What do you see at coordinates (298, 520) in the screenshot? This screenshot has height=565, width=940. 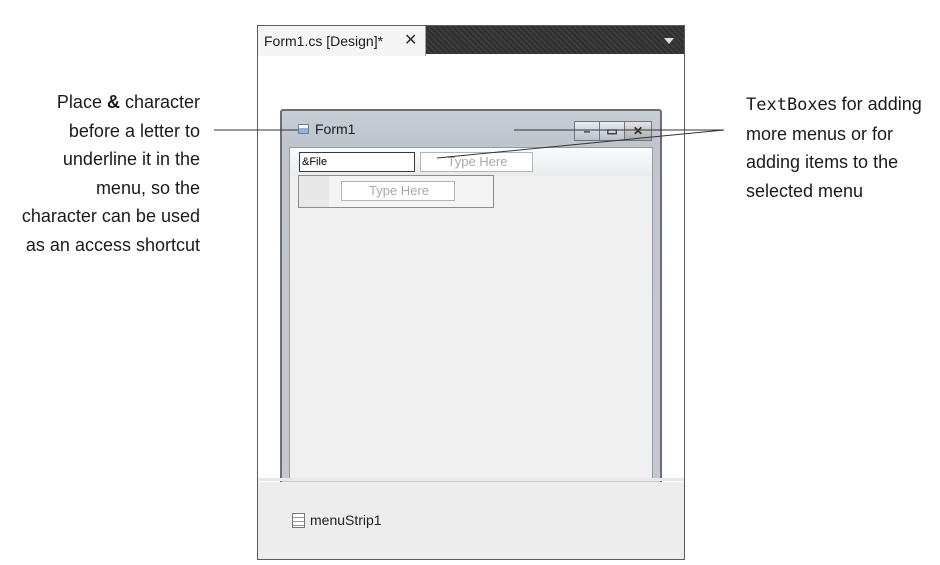 I see `menustrip-icon` at bounding box center [298, 520].